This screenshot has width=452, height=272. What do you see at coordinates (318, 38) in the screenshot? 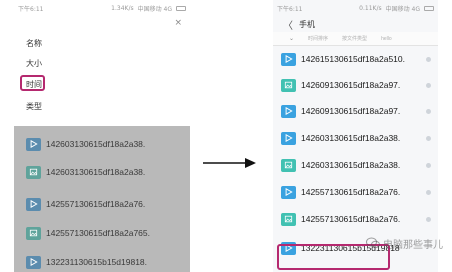
I see `column-label: 时间排序` at bounding box center [318, 38].